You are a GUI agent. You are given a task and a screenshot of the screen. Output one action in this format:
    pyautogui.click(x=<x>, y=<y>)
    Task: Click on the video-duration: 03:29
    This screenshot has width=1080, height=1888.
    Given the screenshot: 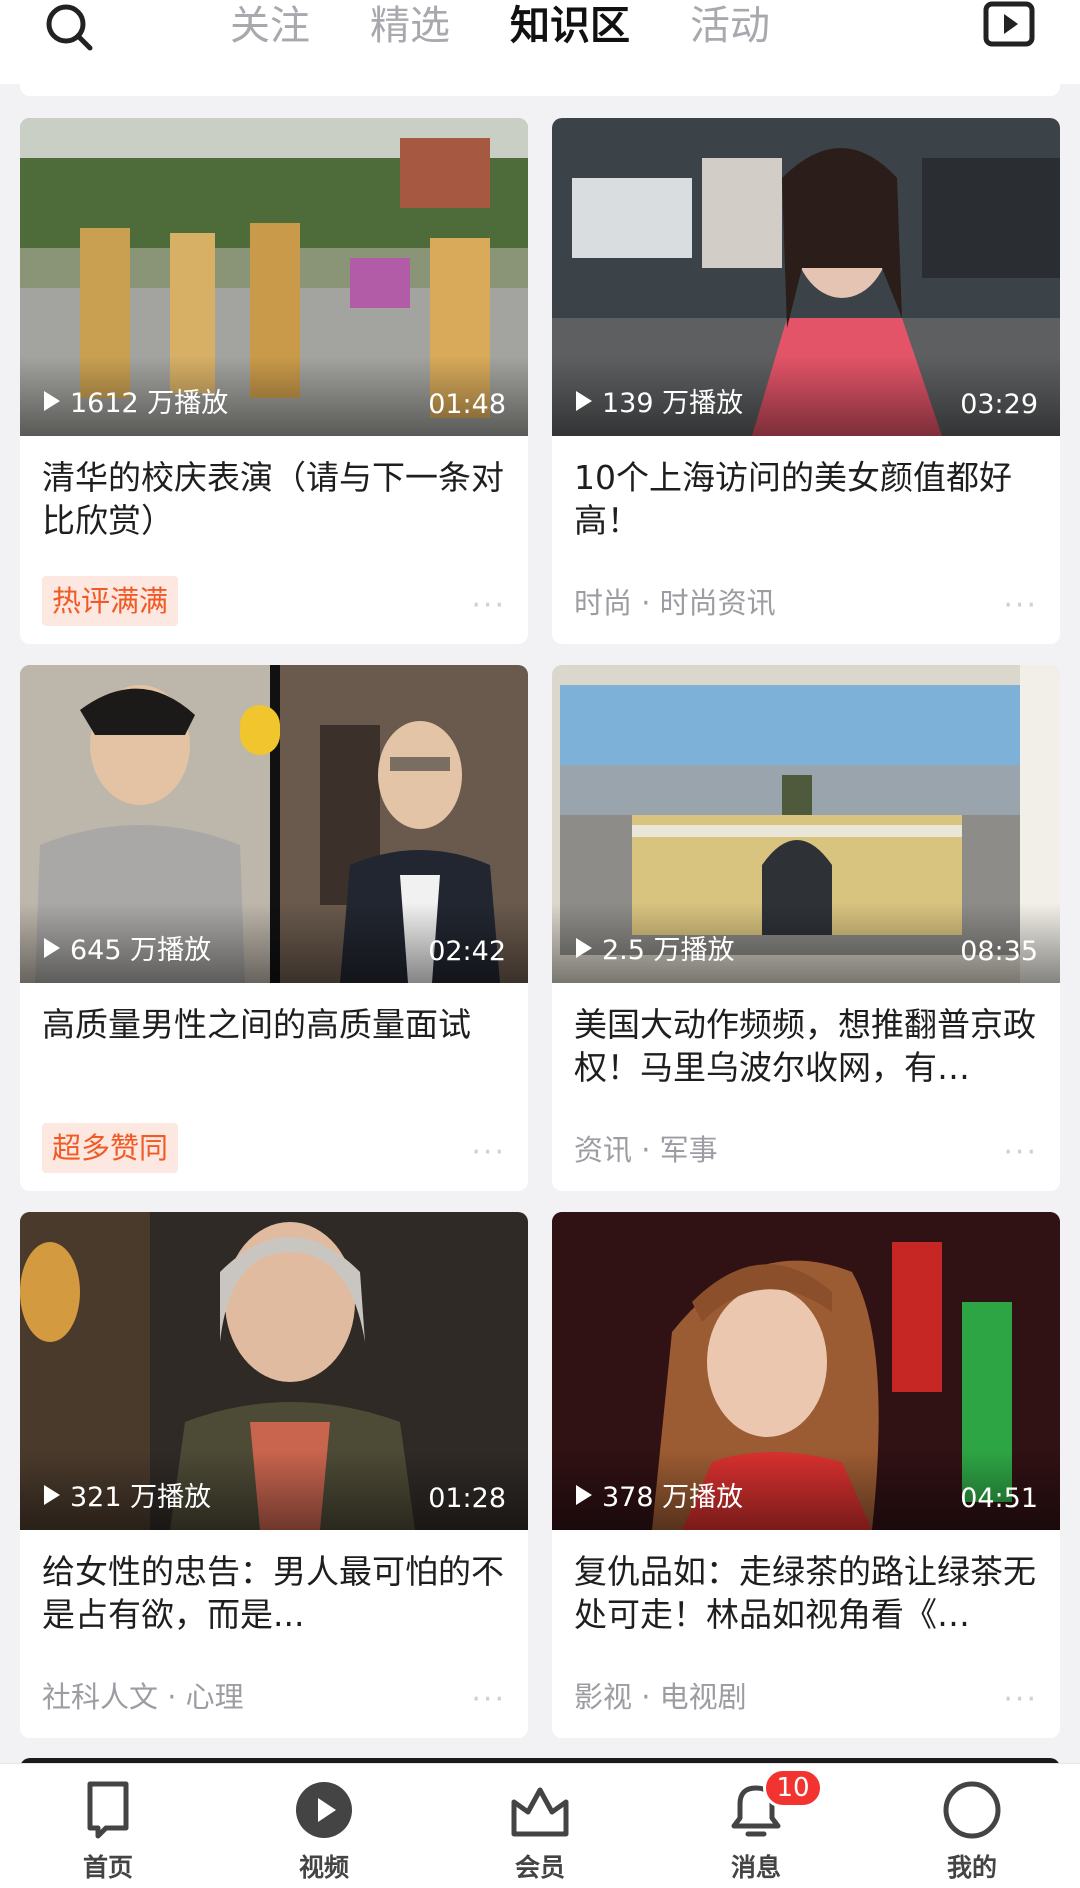 What is the action you would take?
    pyautogui.click(x=999, y=404)
    